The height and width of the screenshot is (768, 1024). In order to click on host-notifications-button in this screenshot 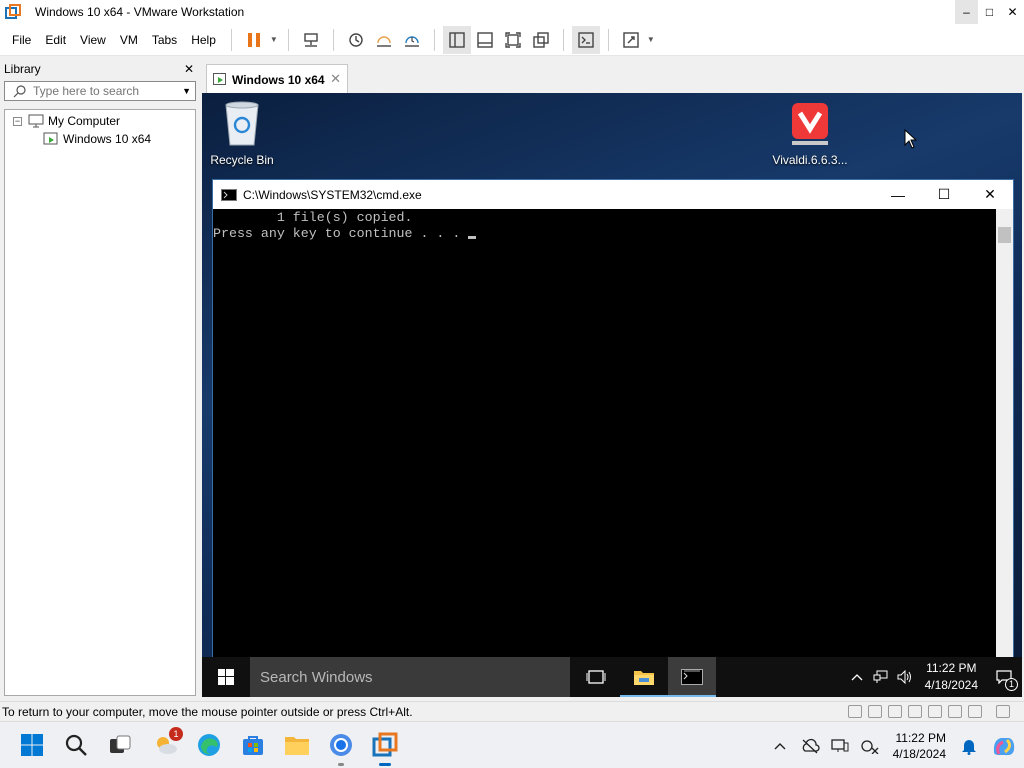, I will do `click(969, 746)`.